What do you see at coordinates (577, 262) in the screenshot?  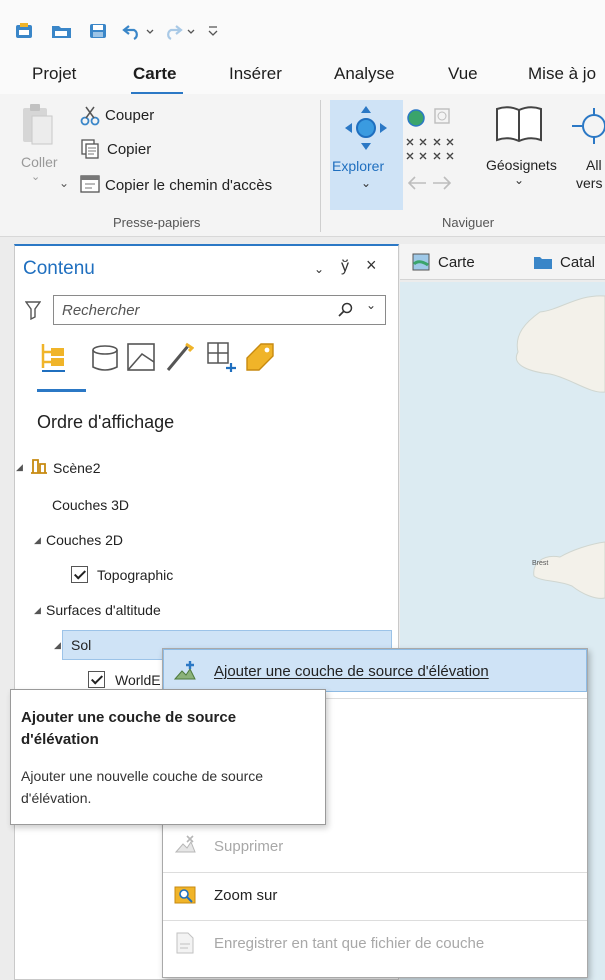 I see `catalog-tab: Catal` at bounding box center [577, 262].